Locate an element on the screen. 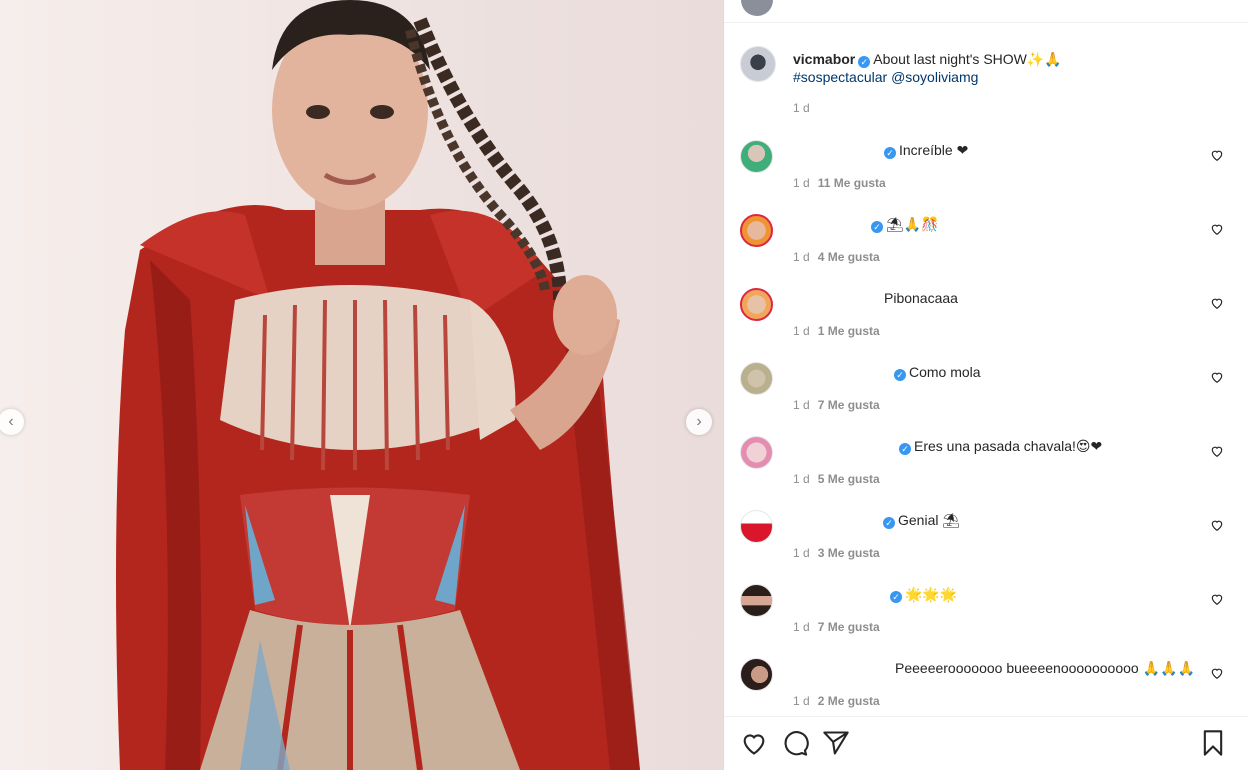  comment-likes: 4 Me gusta is located at coordinates (849, 257).